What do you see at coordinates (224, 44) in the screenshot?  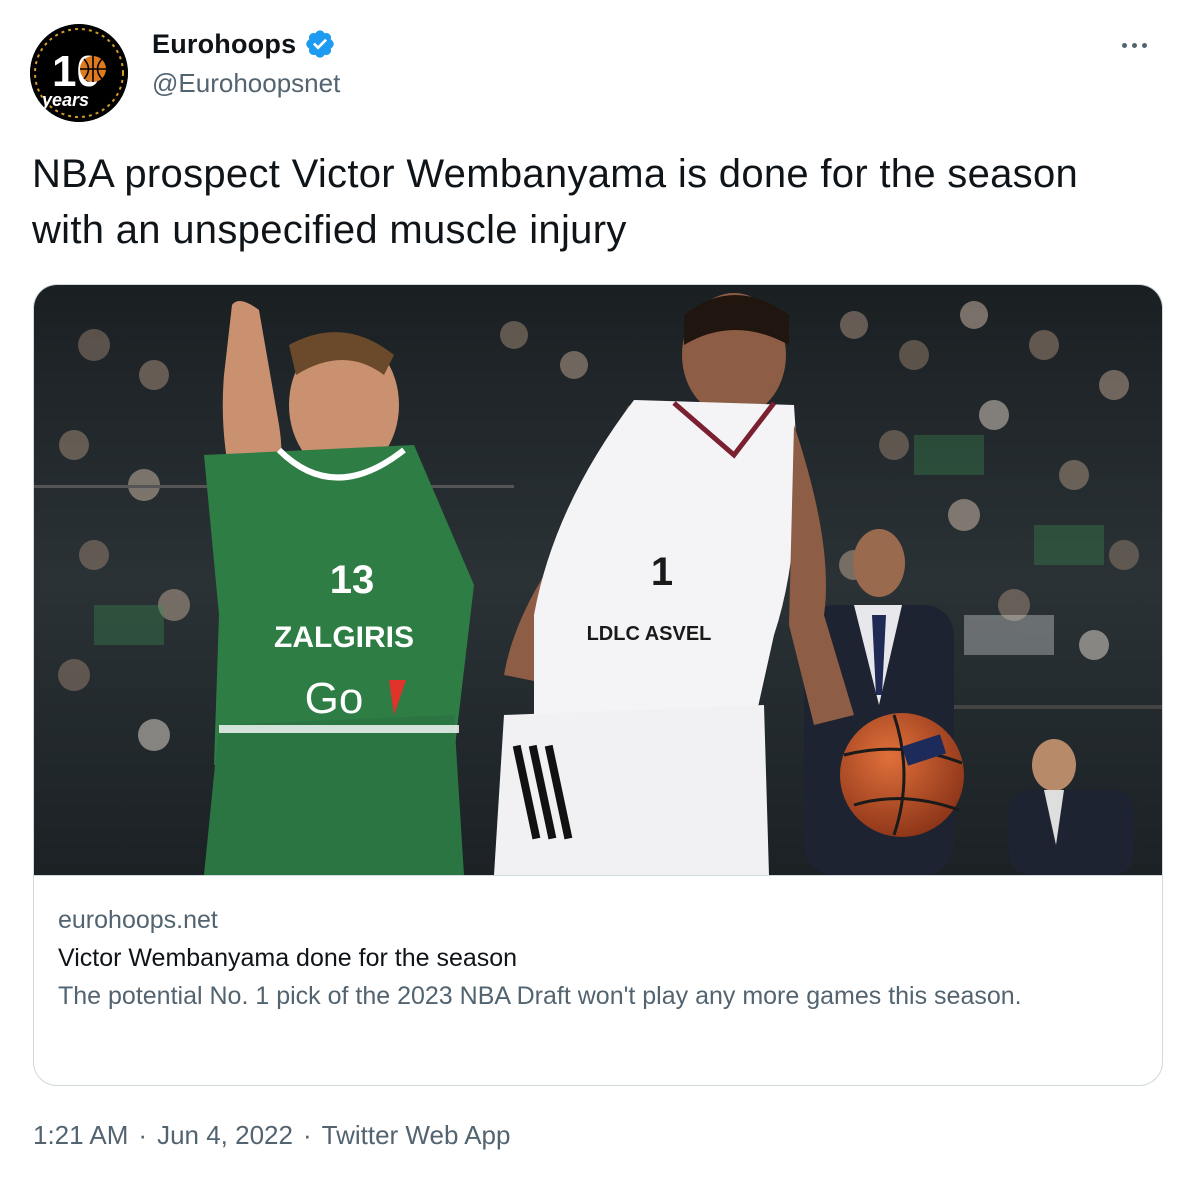 I see `author-display-name: Eurohoops` at bounding box center [224, 44].